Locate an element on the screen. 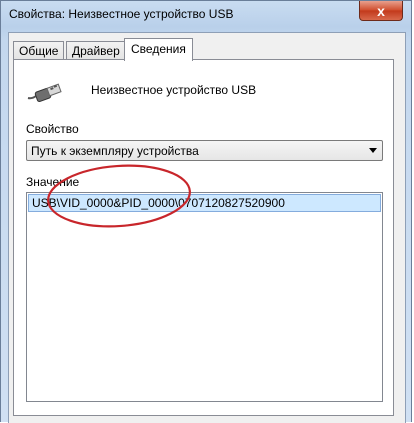 Image resolution: width=414 pixels, height=423 pixels. property-label: Свойство is located at coordinates (52, 129).